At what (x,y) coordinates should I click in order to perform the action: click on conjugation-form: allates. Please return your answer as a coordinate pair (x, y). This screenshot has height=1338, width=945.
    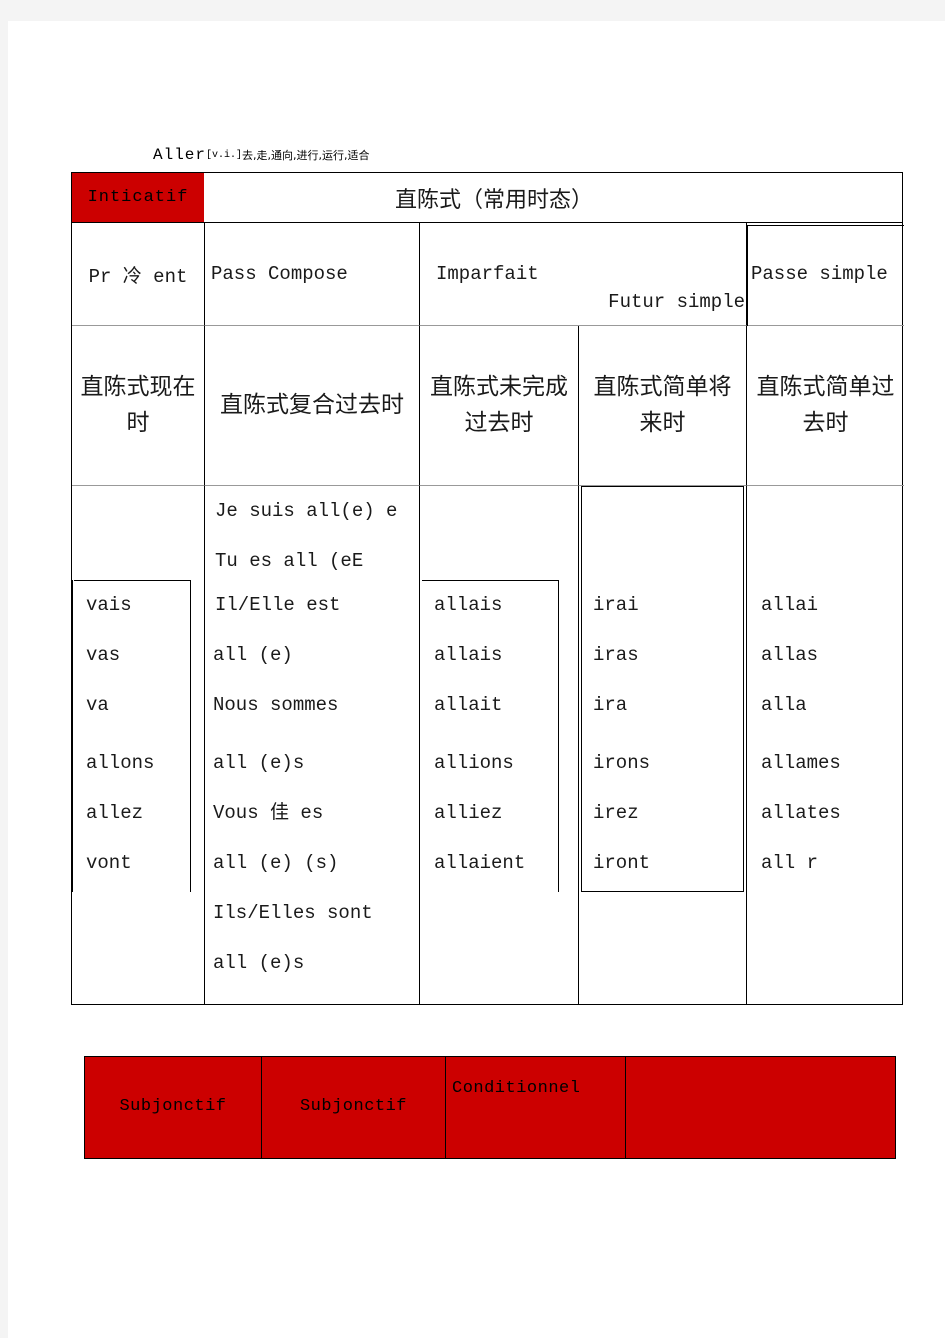
    Looking at the image, I should click on (801, 813).